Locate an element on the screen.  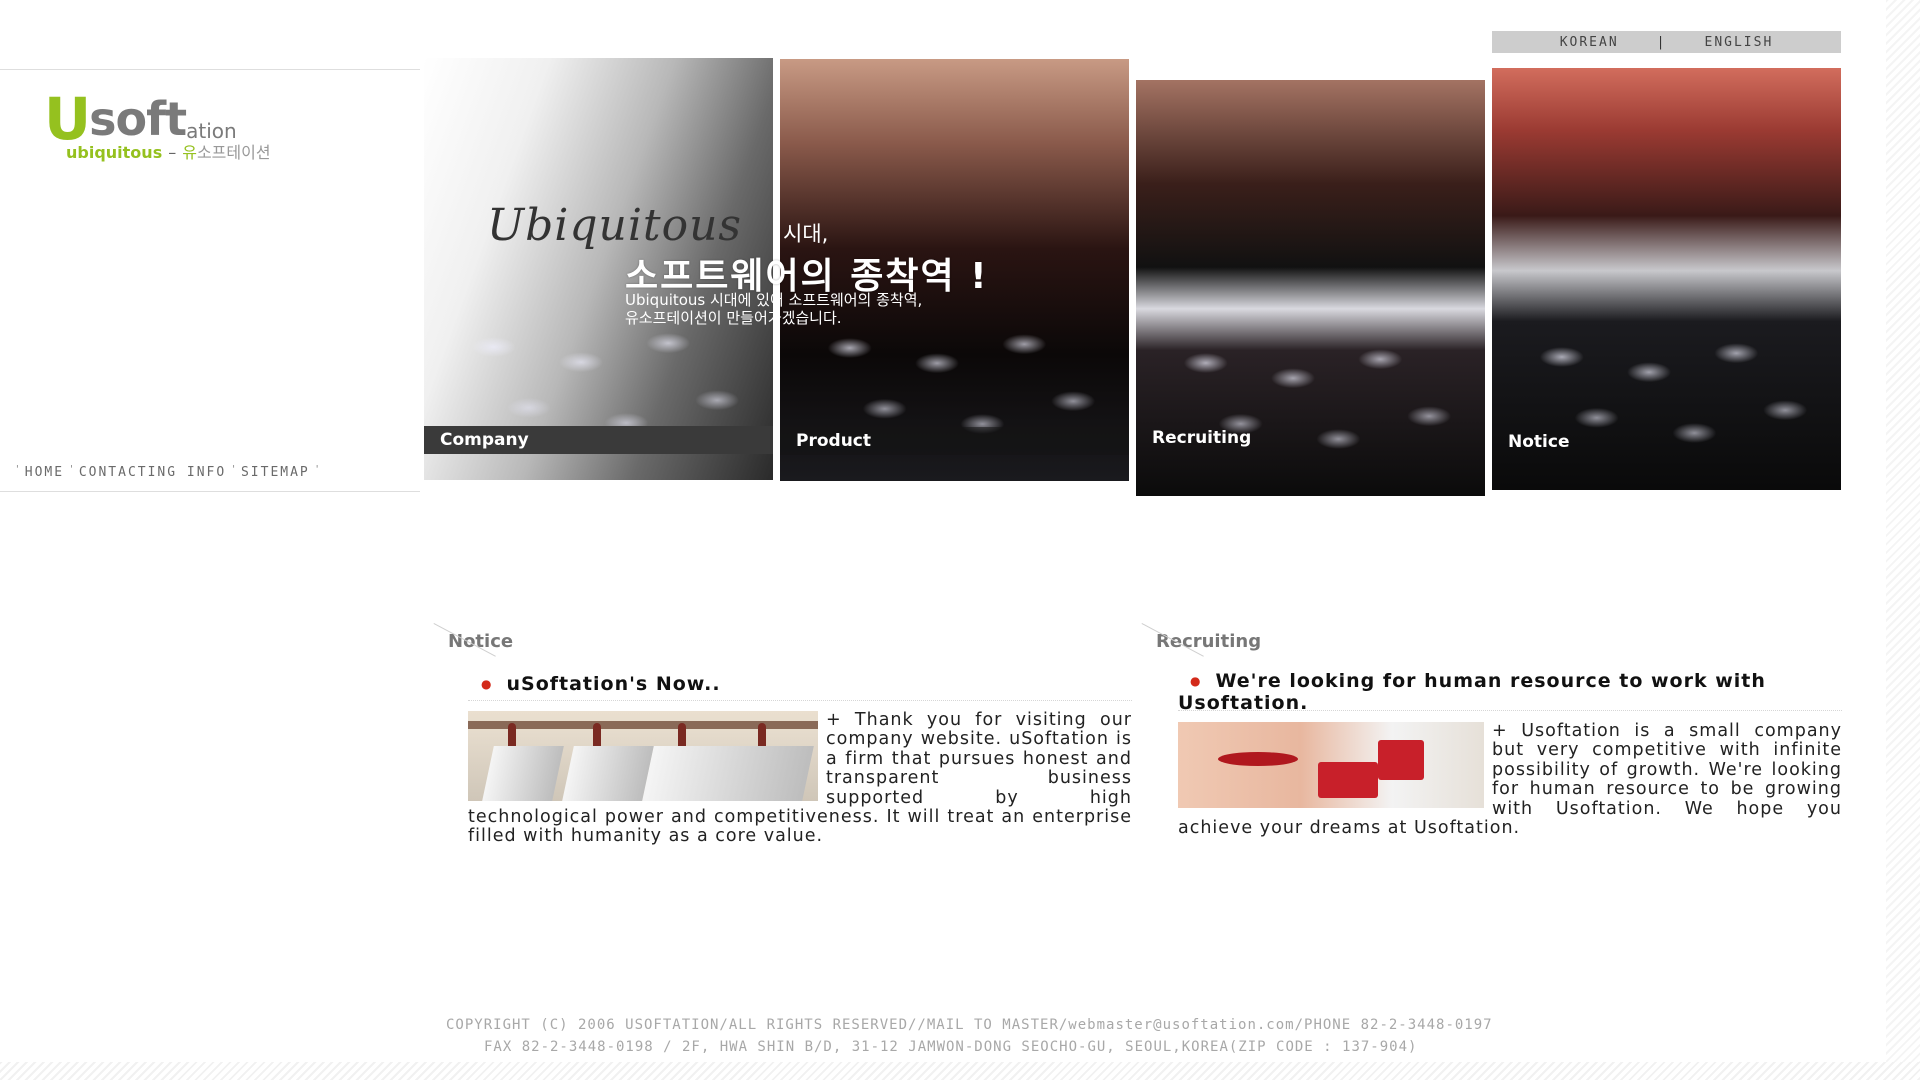
recruiting-heading: Recruiting is located at coordinates (1208, 641).